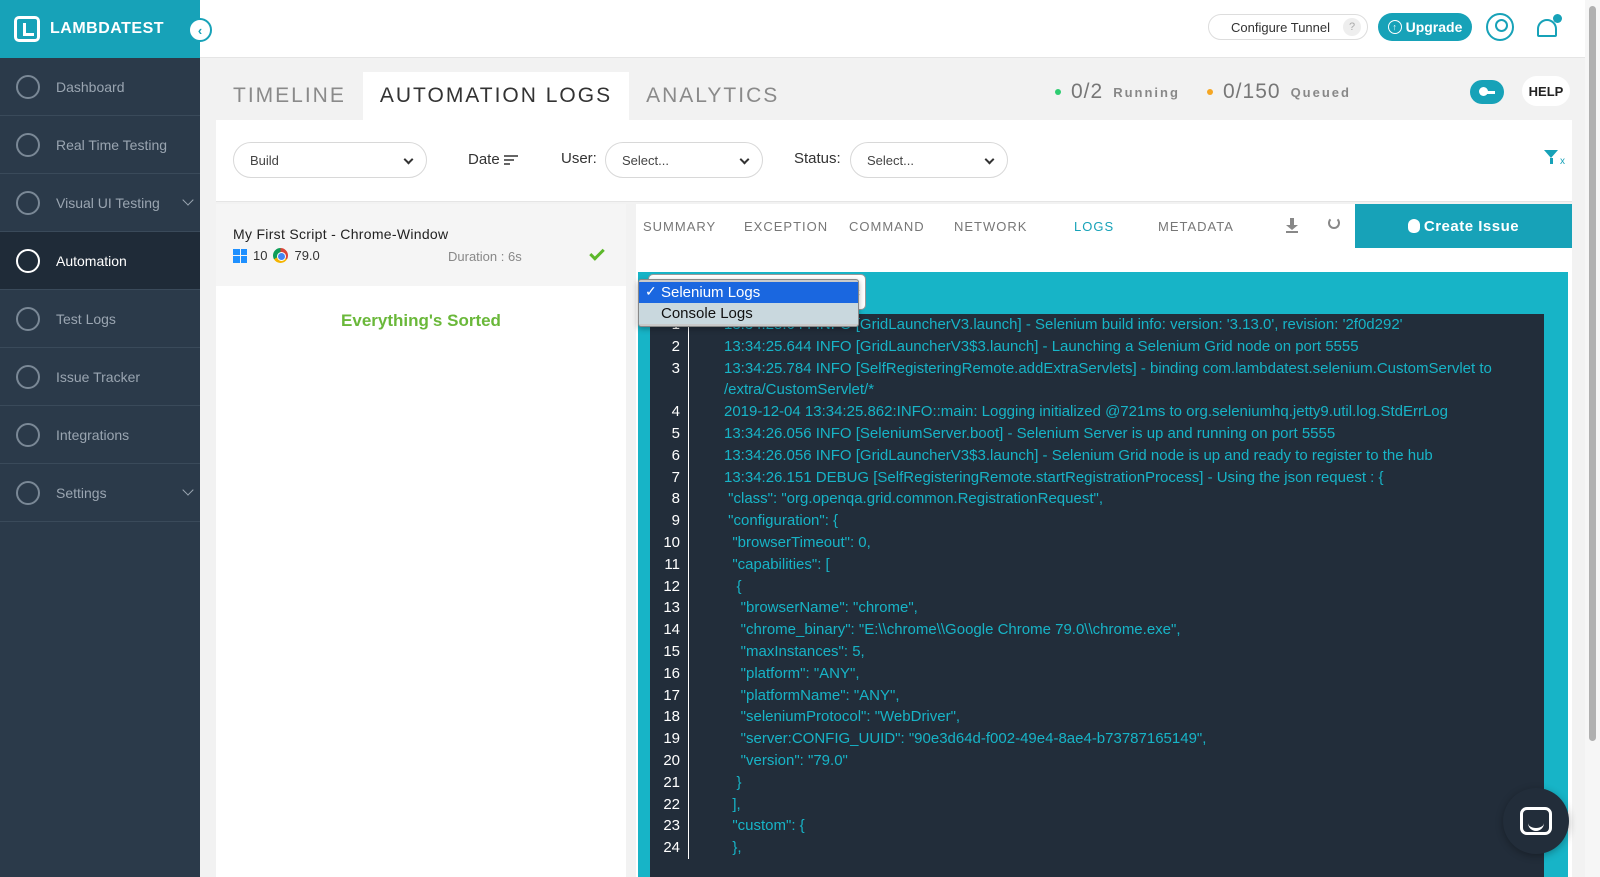 The width and height of the screenshot is (1600, 877). I want to click on log-line-number: 7, so click(675, 477).